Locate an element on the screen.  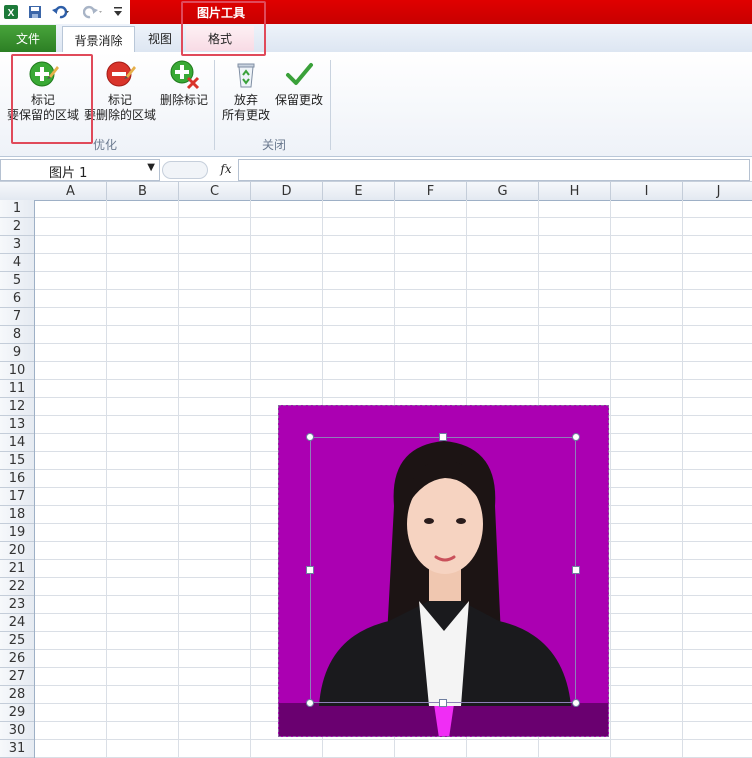
row-header: 16 is located at coordinates (17, 479).